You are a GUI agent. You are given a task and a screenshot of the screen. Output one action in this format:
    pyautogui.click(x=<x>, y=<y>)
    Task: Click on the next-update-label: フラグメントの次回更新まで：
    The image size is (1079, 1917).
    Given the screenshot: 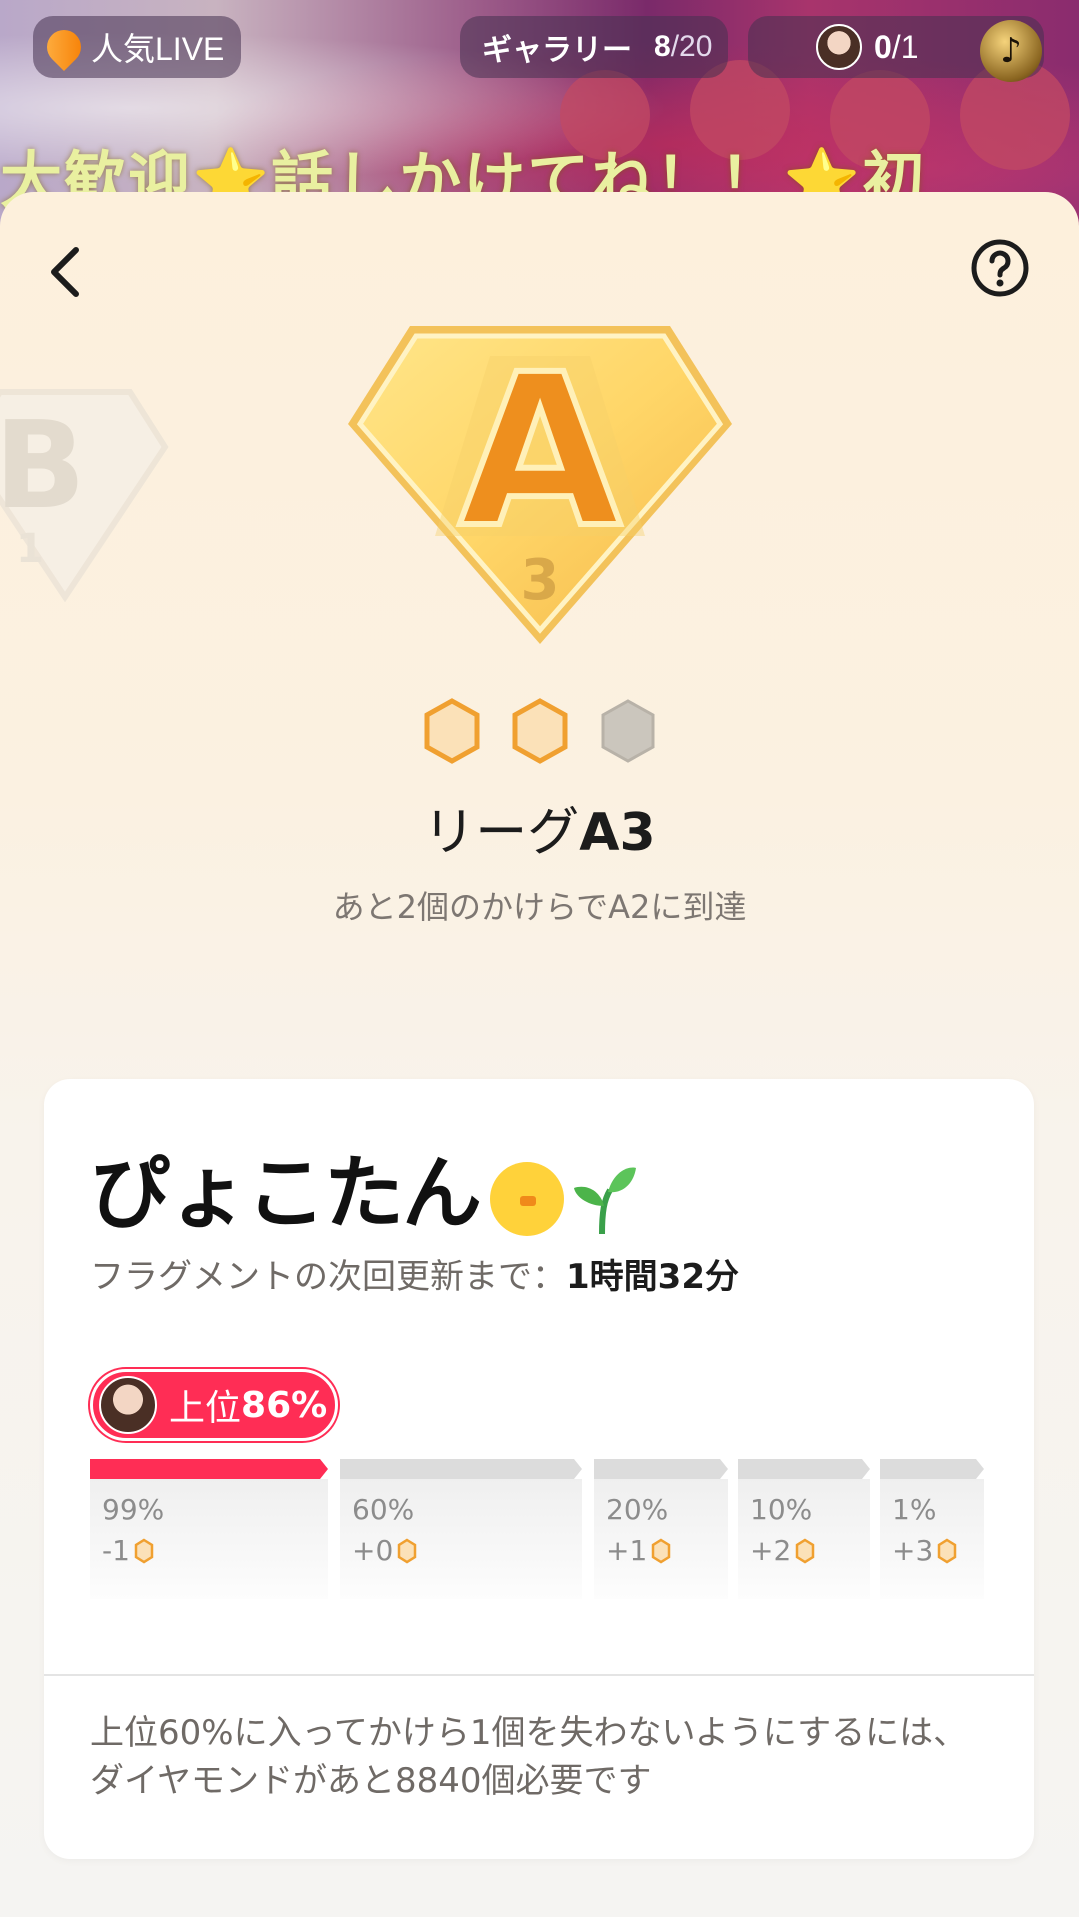 What is the action you would take?
    pyautogui.click(x=328, y=1277)
    